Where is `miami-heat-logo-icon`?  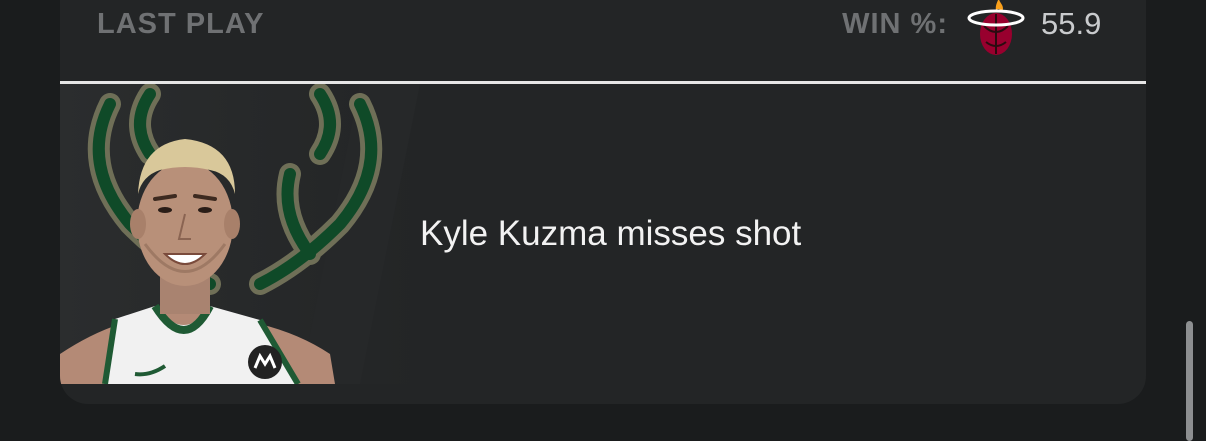 miami-heat-logo-icon is located at coordinates (996, 29).